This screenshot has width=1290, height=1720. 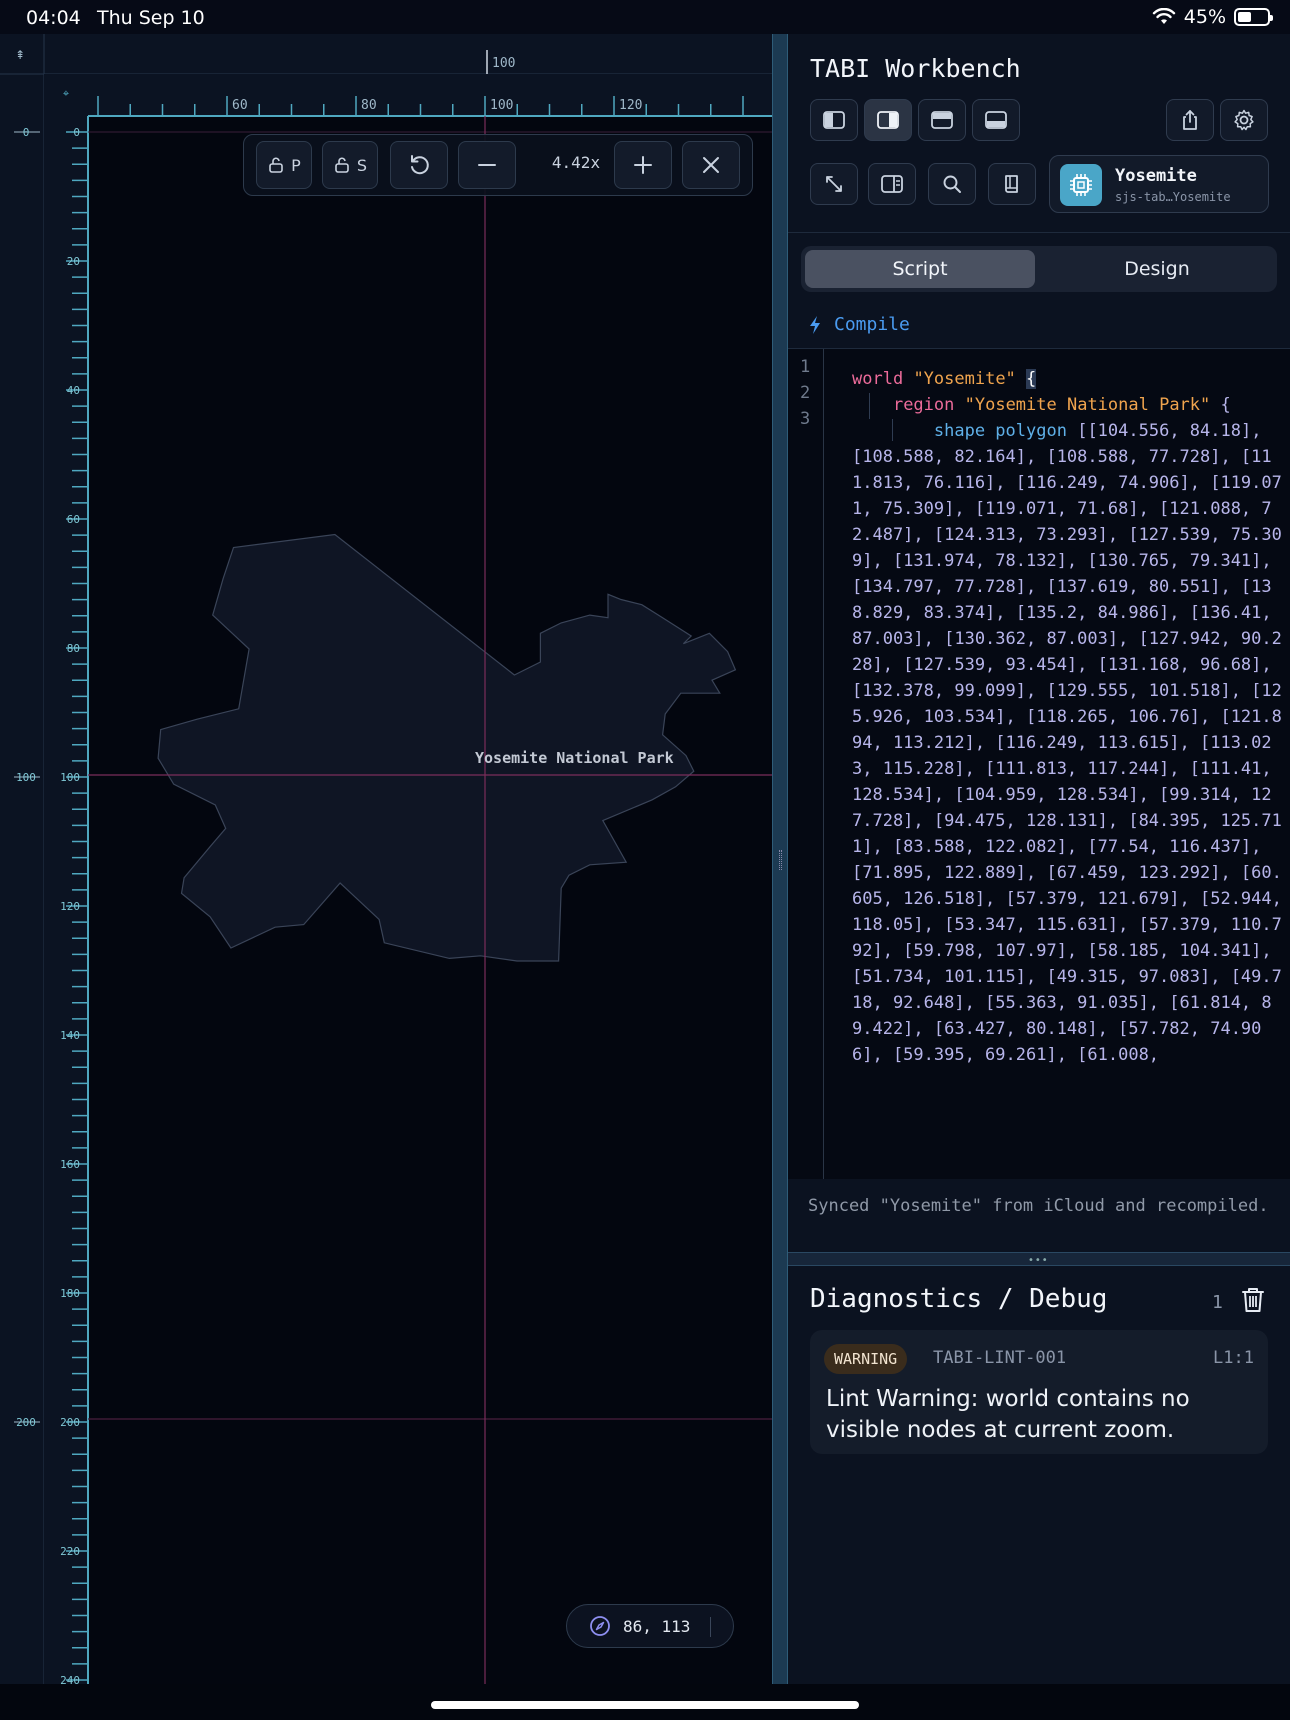 I want to click on panel-title: TABI Workbench, so click(x=915, y=68).